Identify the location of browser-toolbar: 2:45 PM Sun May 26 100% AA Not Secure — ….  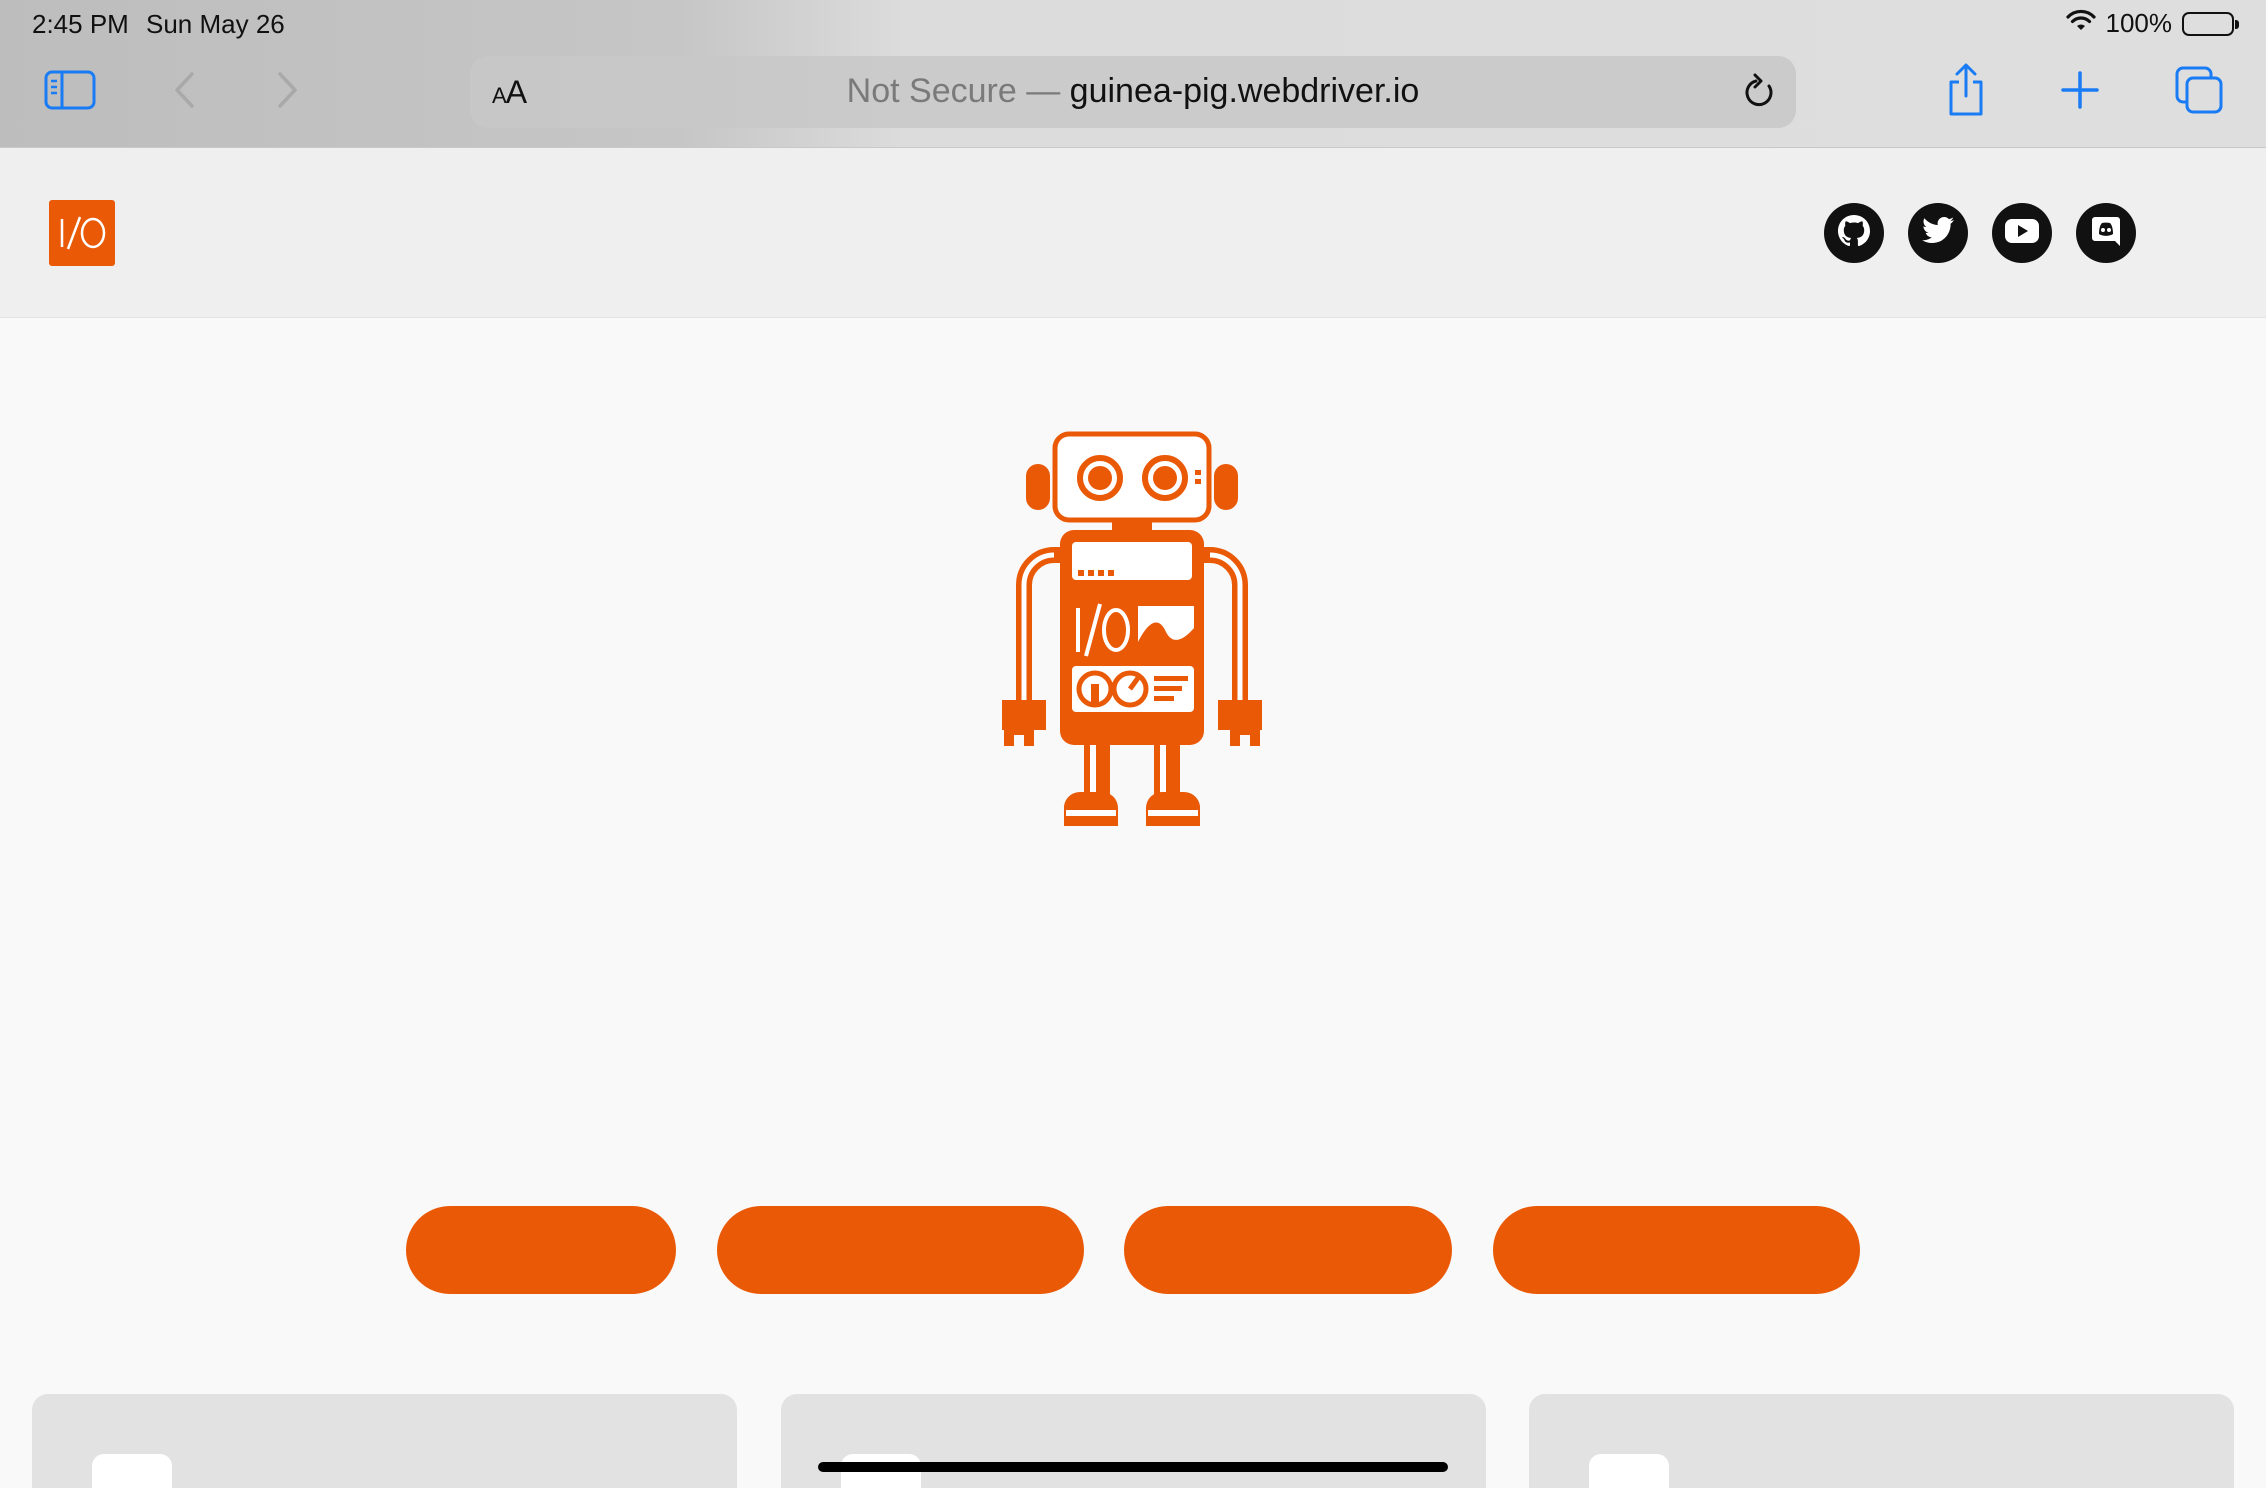
(1133, 74).